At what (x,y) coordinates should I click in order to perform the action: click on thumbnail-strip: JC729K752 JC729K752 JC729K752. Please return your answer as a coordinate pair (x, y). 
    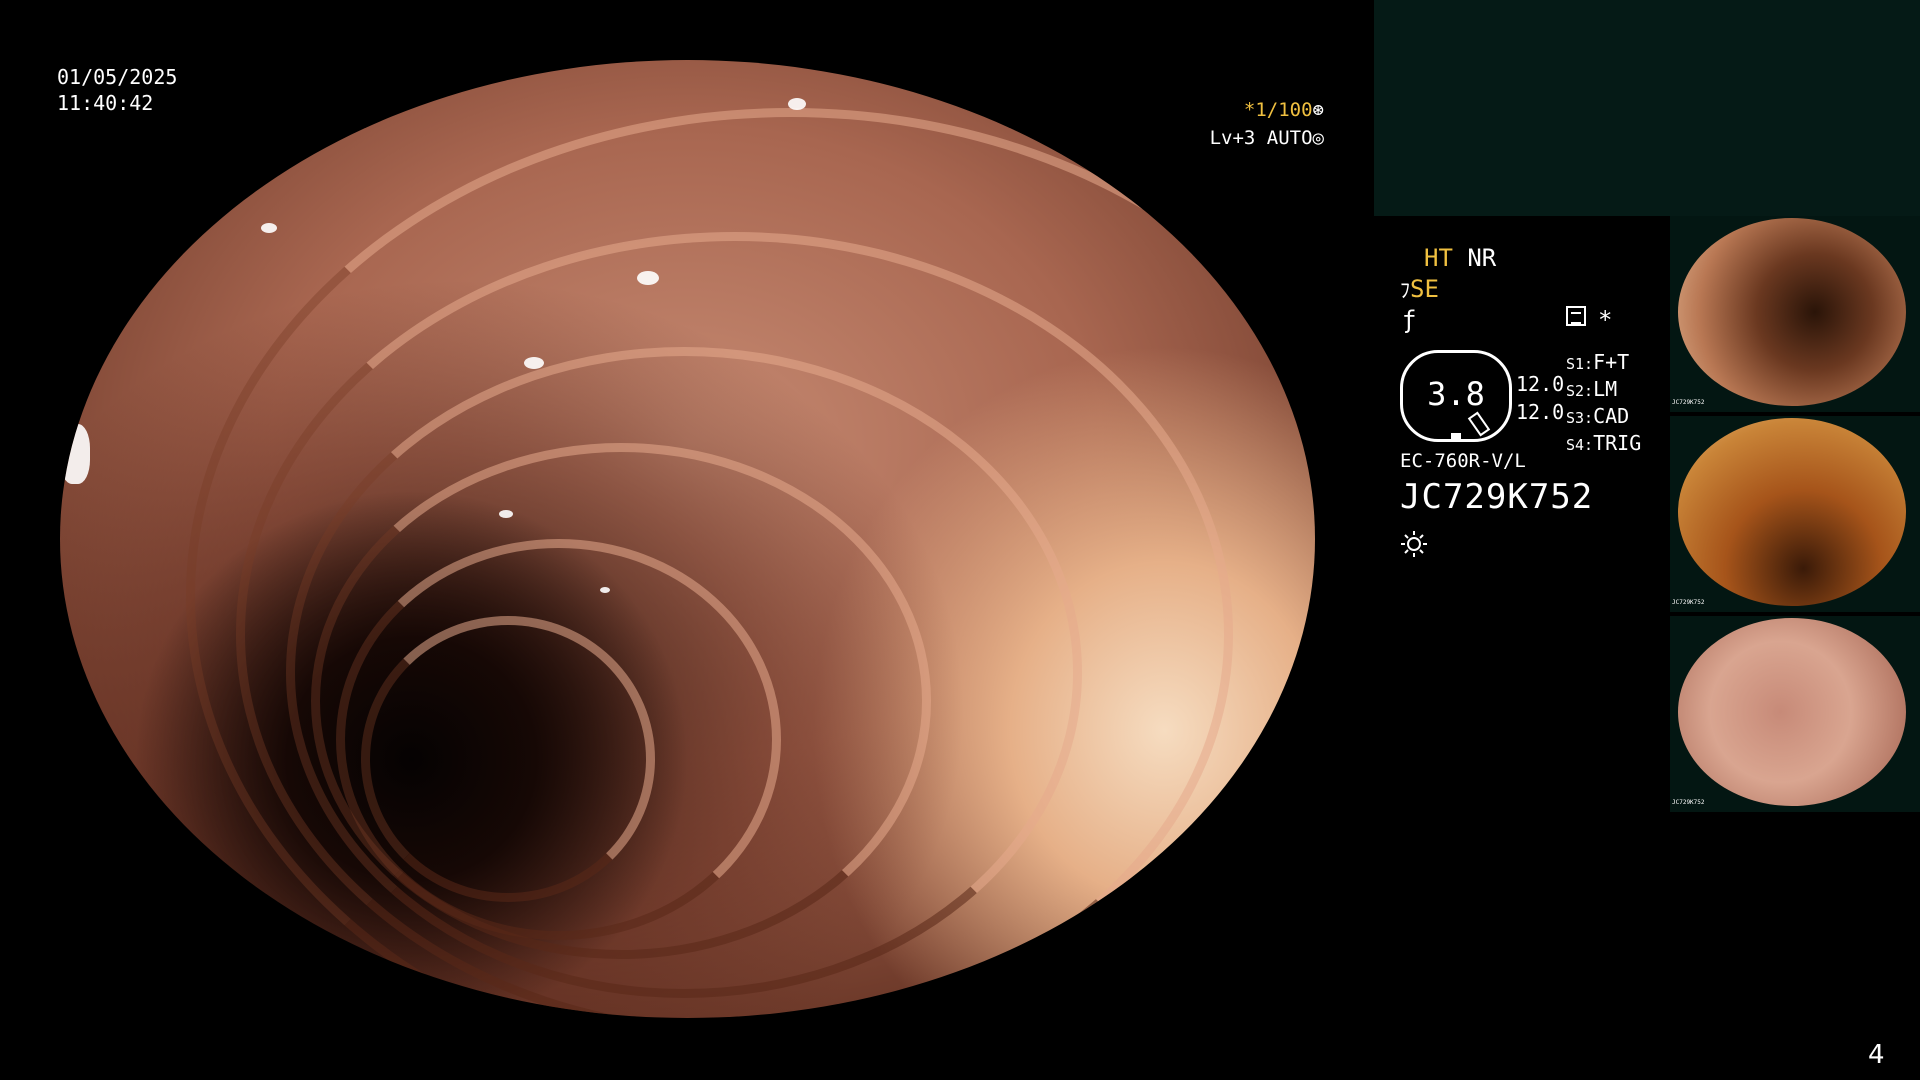
    Looking at the image, I should click on (1795, 516).